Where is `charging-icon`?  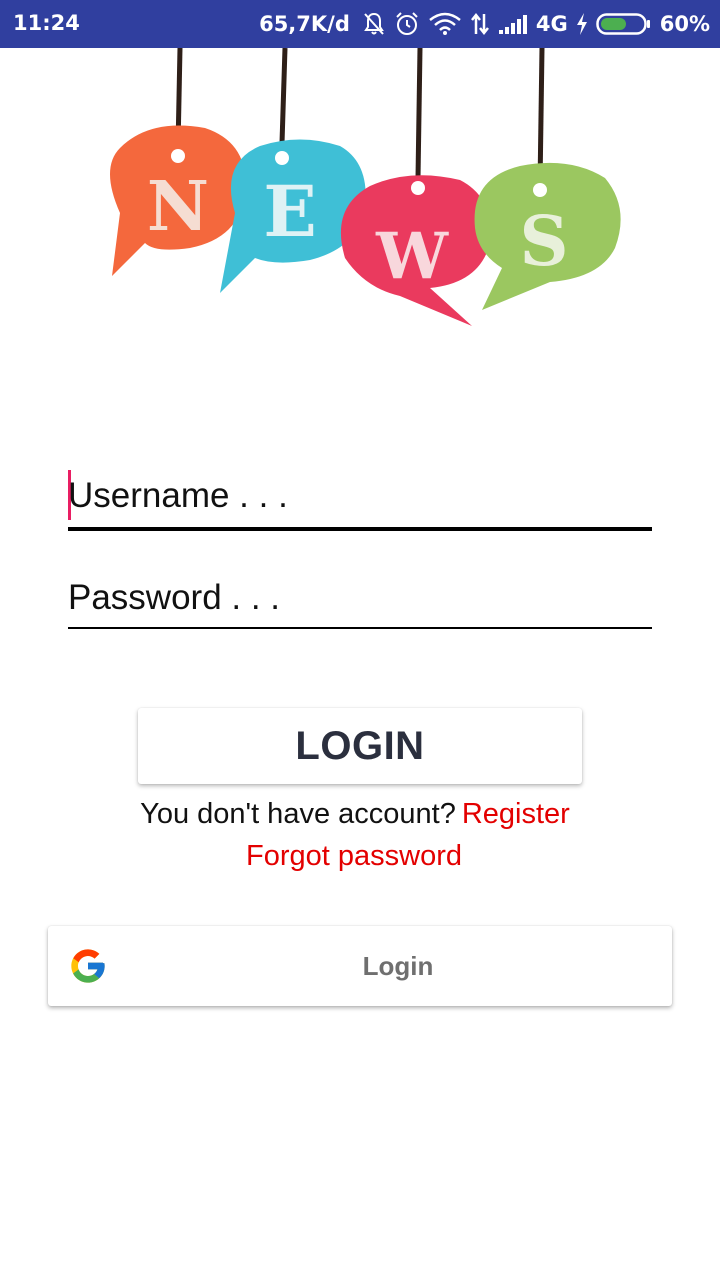
charging-icon is located at coordinates (582, 24).